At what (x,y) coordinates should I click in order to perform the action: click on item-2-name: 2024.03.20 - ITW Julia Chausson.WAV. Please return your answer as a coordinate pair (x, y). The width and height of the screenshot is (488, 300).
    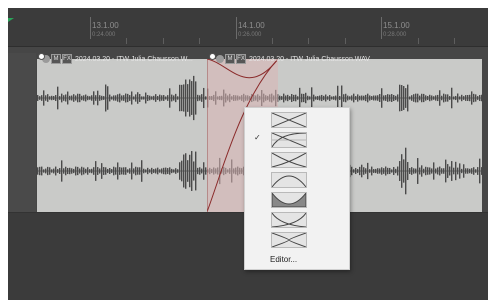
    Looking at the image, I should click on (309, 59).